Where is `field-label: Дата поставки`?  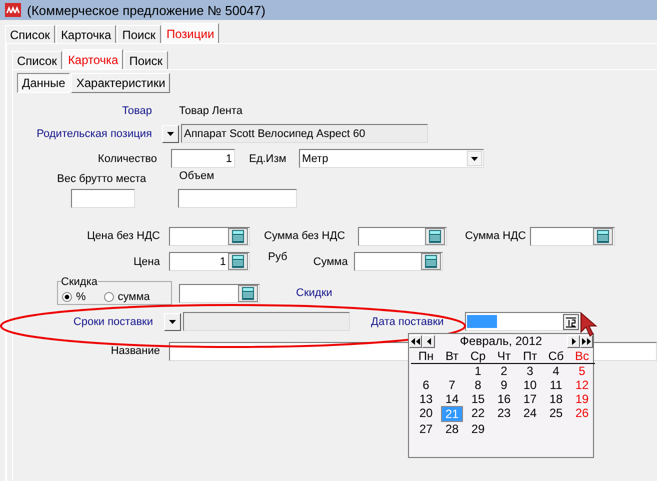 field-label: Дата поставки is located at coordinates (407, 322).